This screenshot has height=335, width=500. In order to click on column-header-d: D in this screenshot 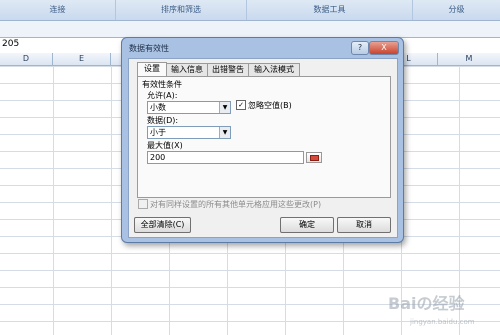, I will do `click(26, 59)`.